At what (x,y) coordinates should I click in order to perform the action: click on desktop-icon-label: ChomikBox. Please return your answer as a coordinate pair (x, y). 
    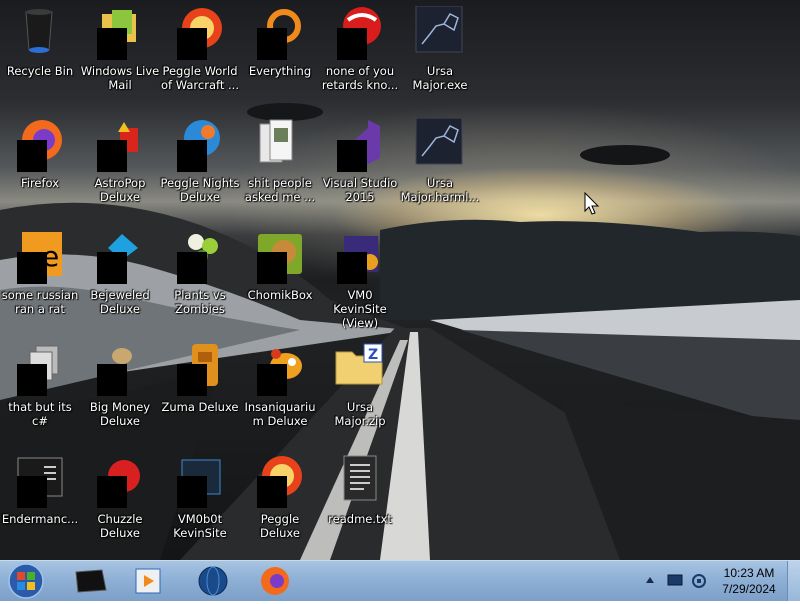
    Looking at the image, I should click on (280, 295).